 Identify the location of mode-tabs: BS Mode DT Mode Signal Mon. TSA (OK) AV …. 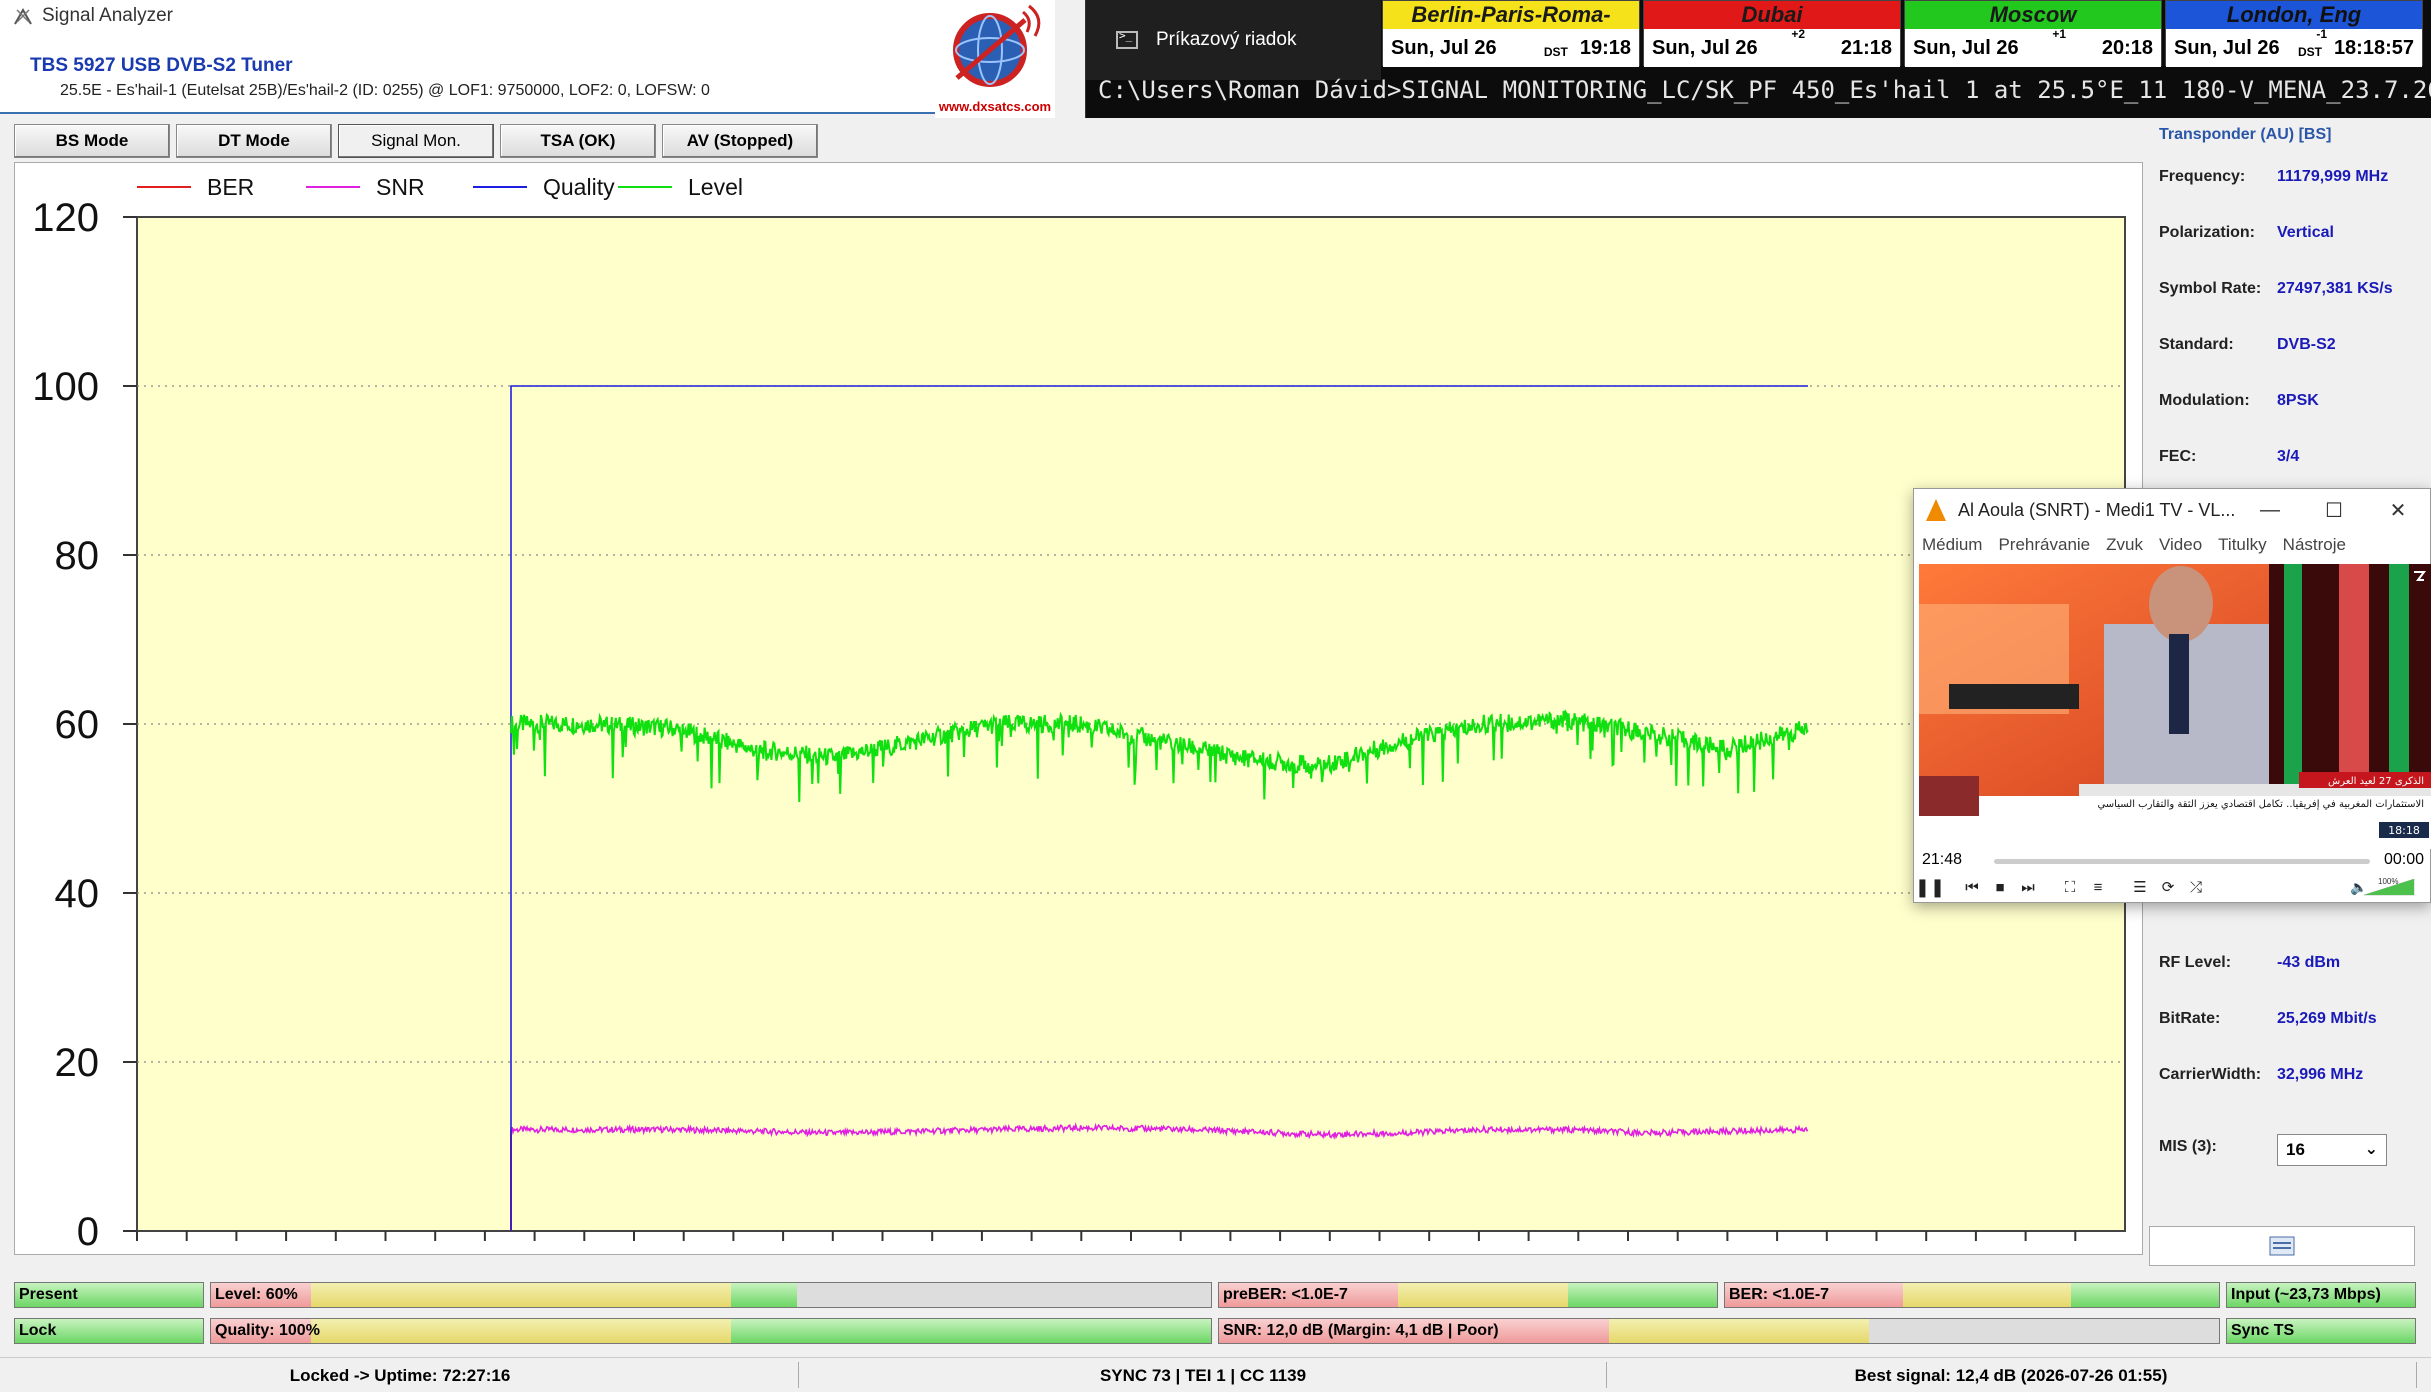
(419, 141).